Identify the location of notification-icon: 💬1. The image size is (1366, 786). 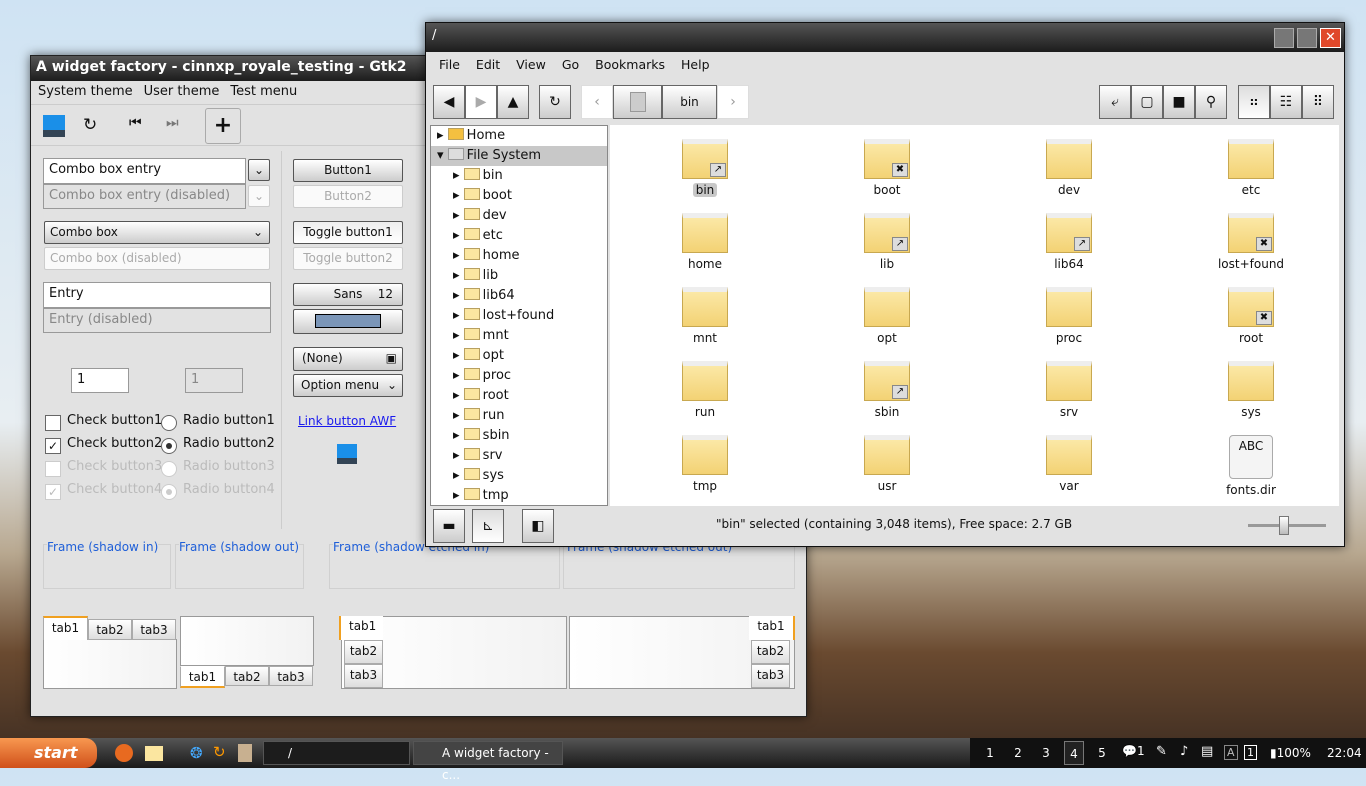
(1133, 751).